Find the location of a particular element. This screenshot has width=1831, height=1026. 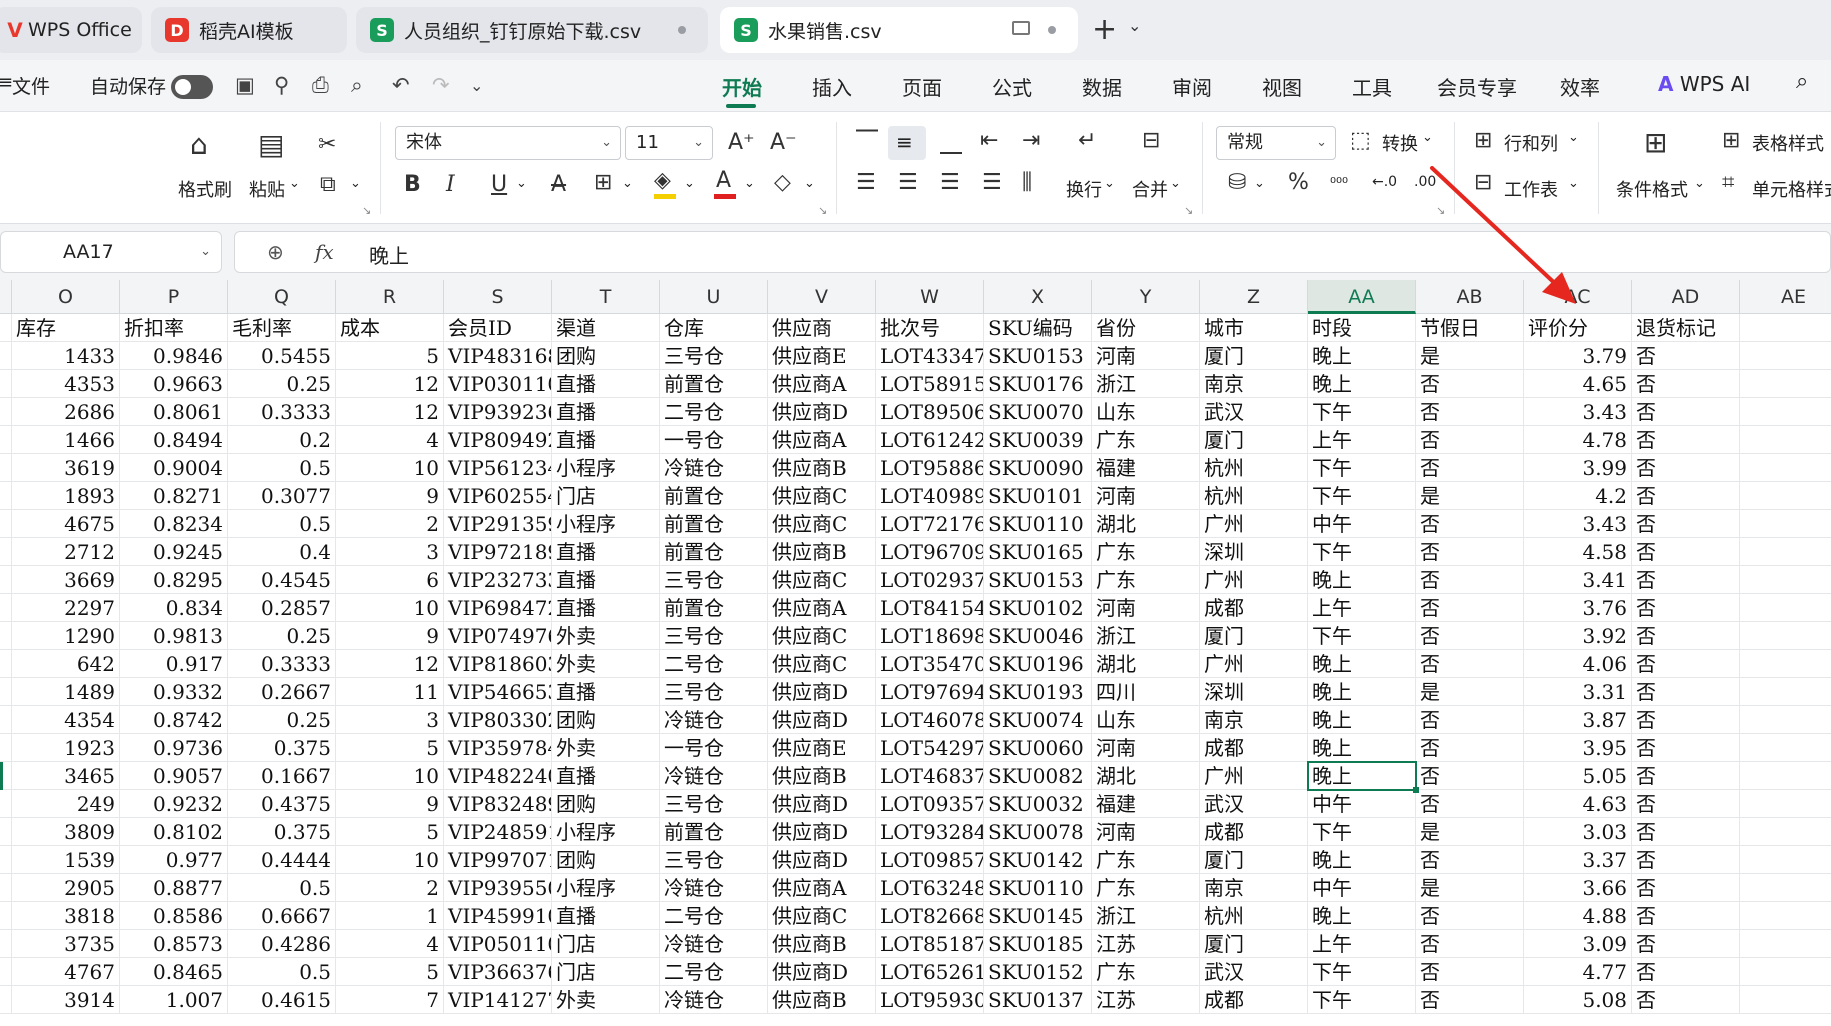

cell: 广东 is located at coordinates (1146, 440).